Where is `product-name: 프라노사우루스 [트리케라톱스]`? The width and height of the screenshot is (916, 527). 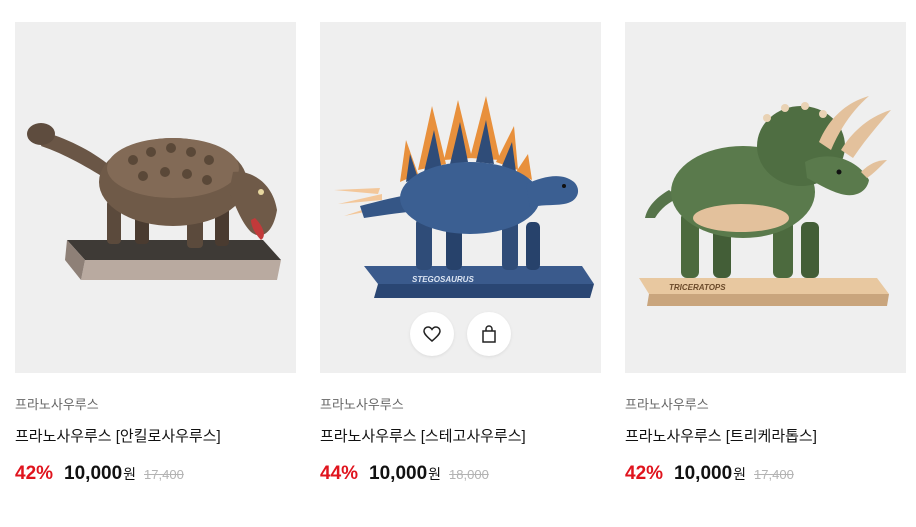 product-name: 프라노사우루스 [트리케라톱스] is located at coordinates (765, 437).